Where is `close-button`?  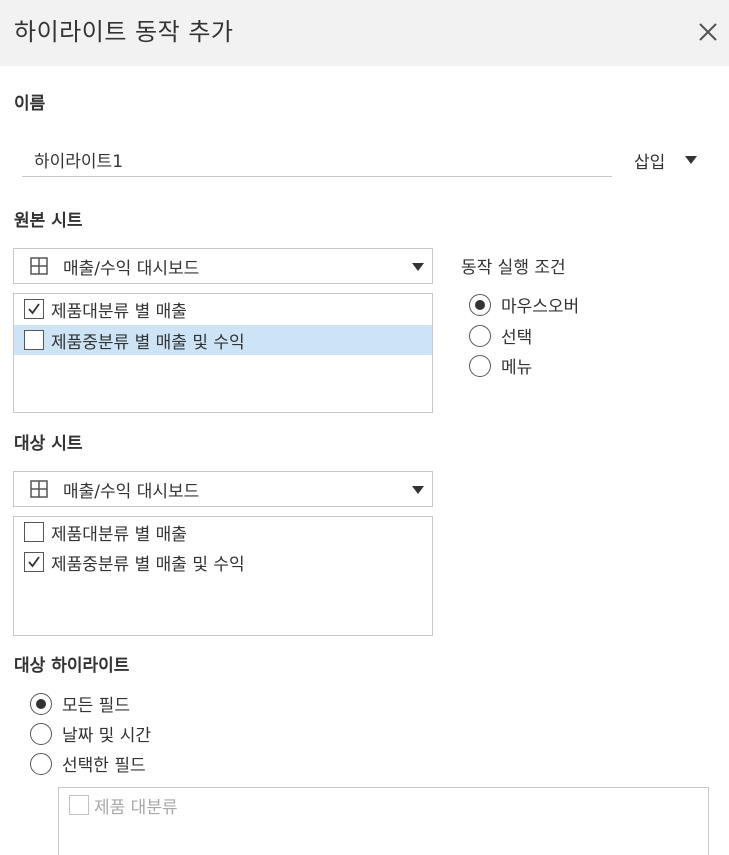 close-button is located at coordinates (708, 32).